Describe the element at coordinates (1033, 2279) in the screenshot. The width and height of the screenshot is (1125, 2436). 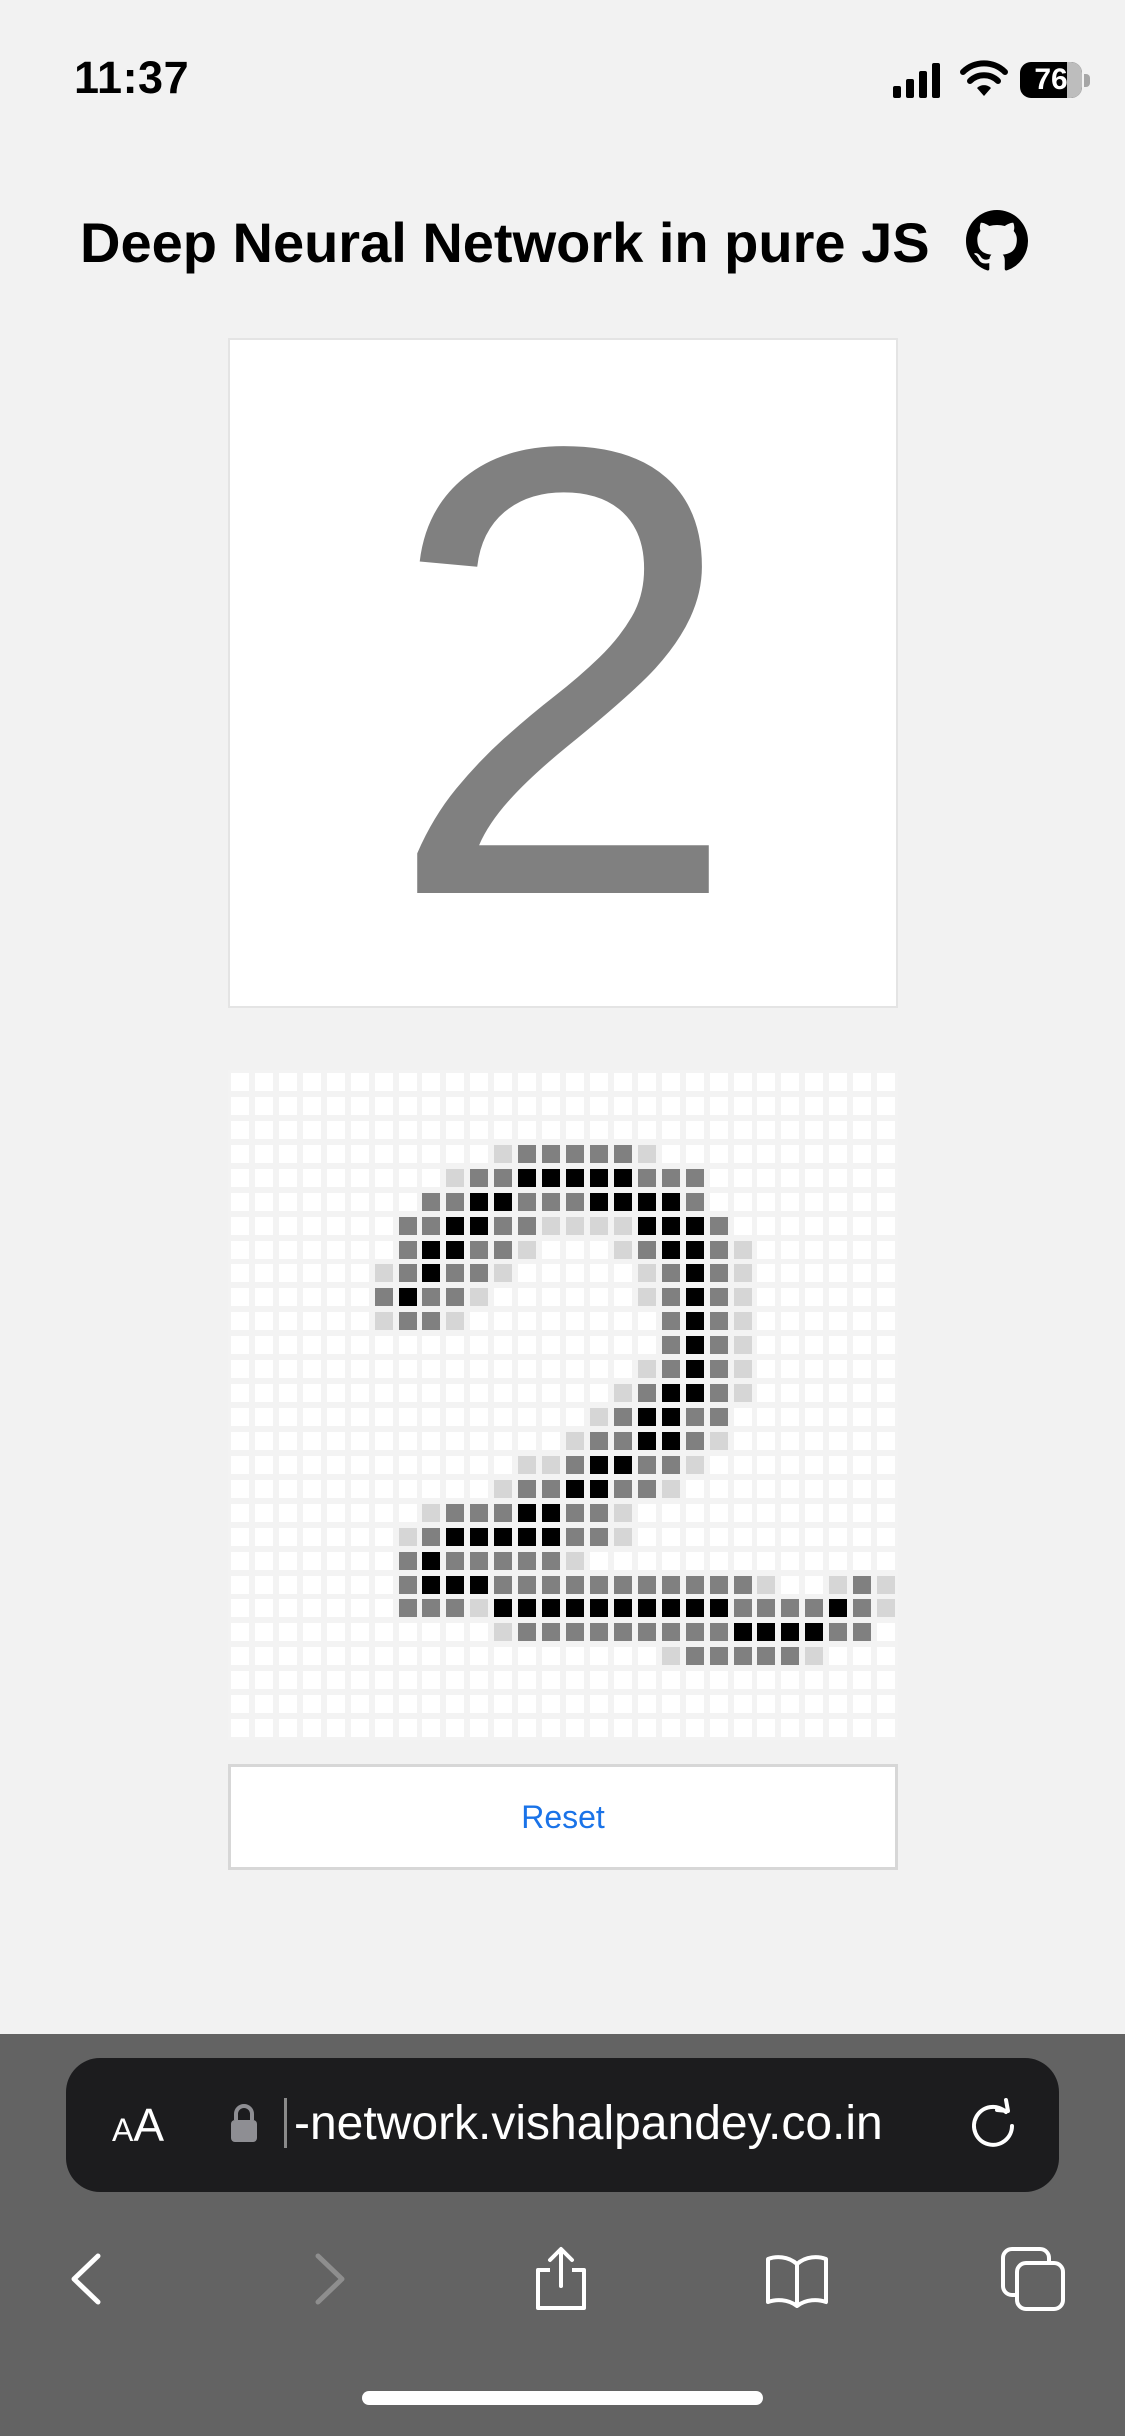
I see `tabs-icon` at that location.